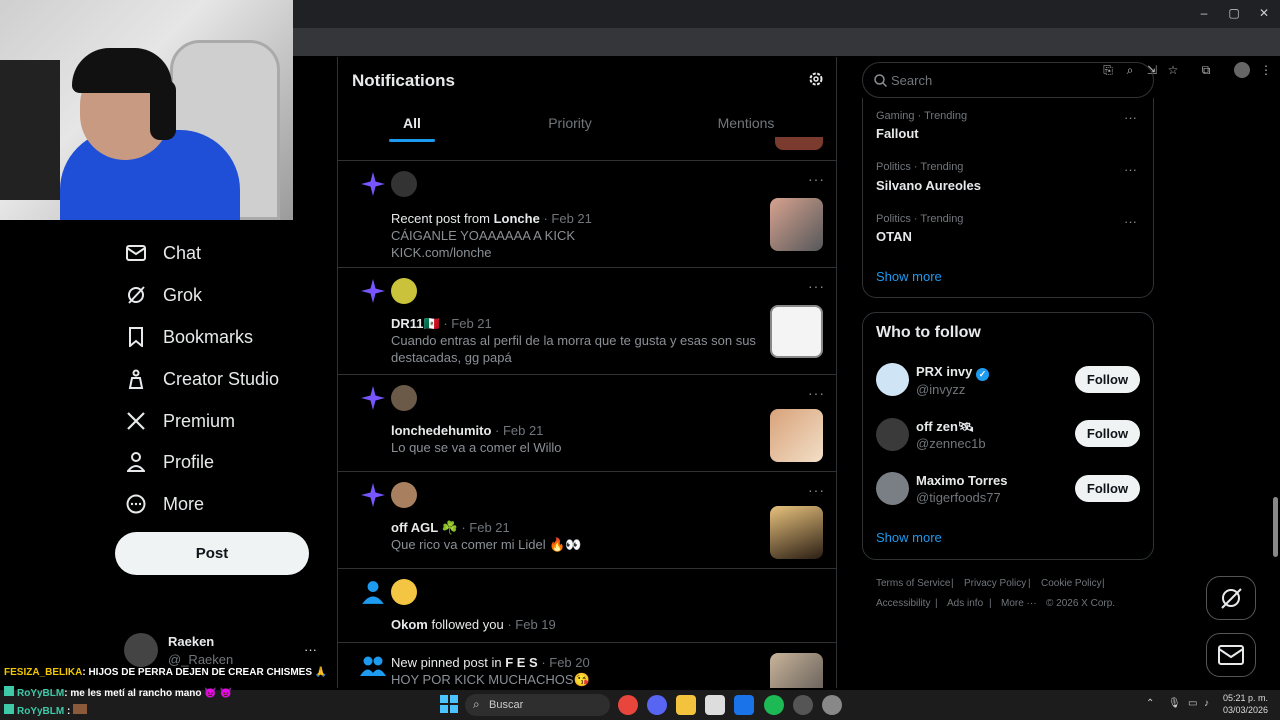 Image resolution: width=1280 pixels, height=720 pixels. I want to click on taskbar-search-input: ⌕ Buscar, so click(537, 705).